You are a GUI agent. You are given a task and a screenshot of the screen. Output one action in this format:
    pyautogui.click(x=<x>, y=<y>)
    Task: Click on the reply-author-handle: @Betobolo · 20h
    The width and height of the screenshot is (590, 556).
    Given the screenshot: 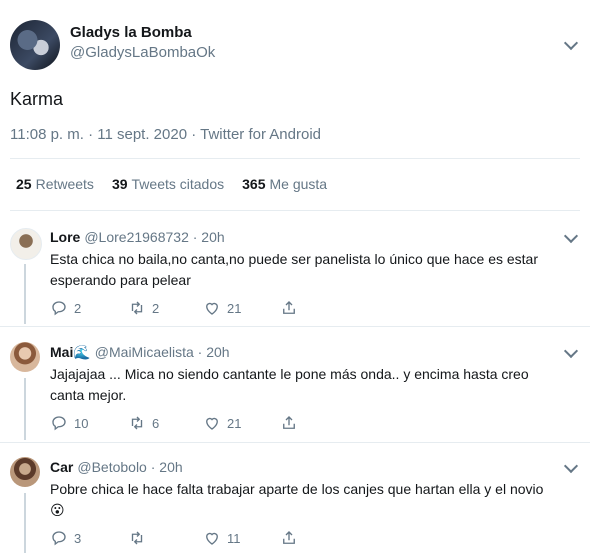 What is the action you would take?
    pyautogui.click(x=129, y=467)
    